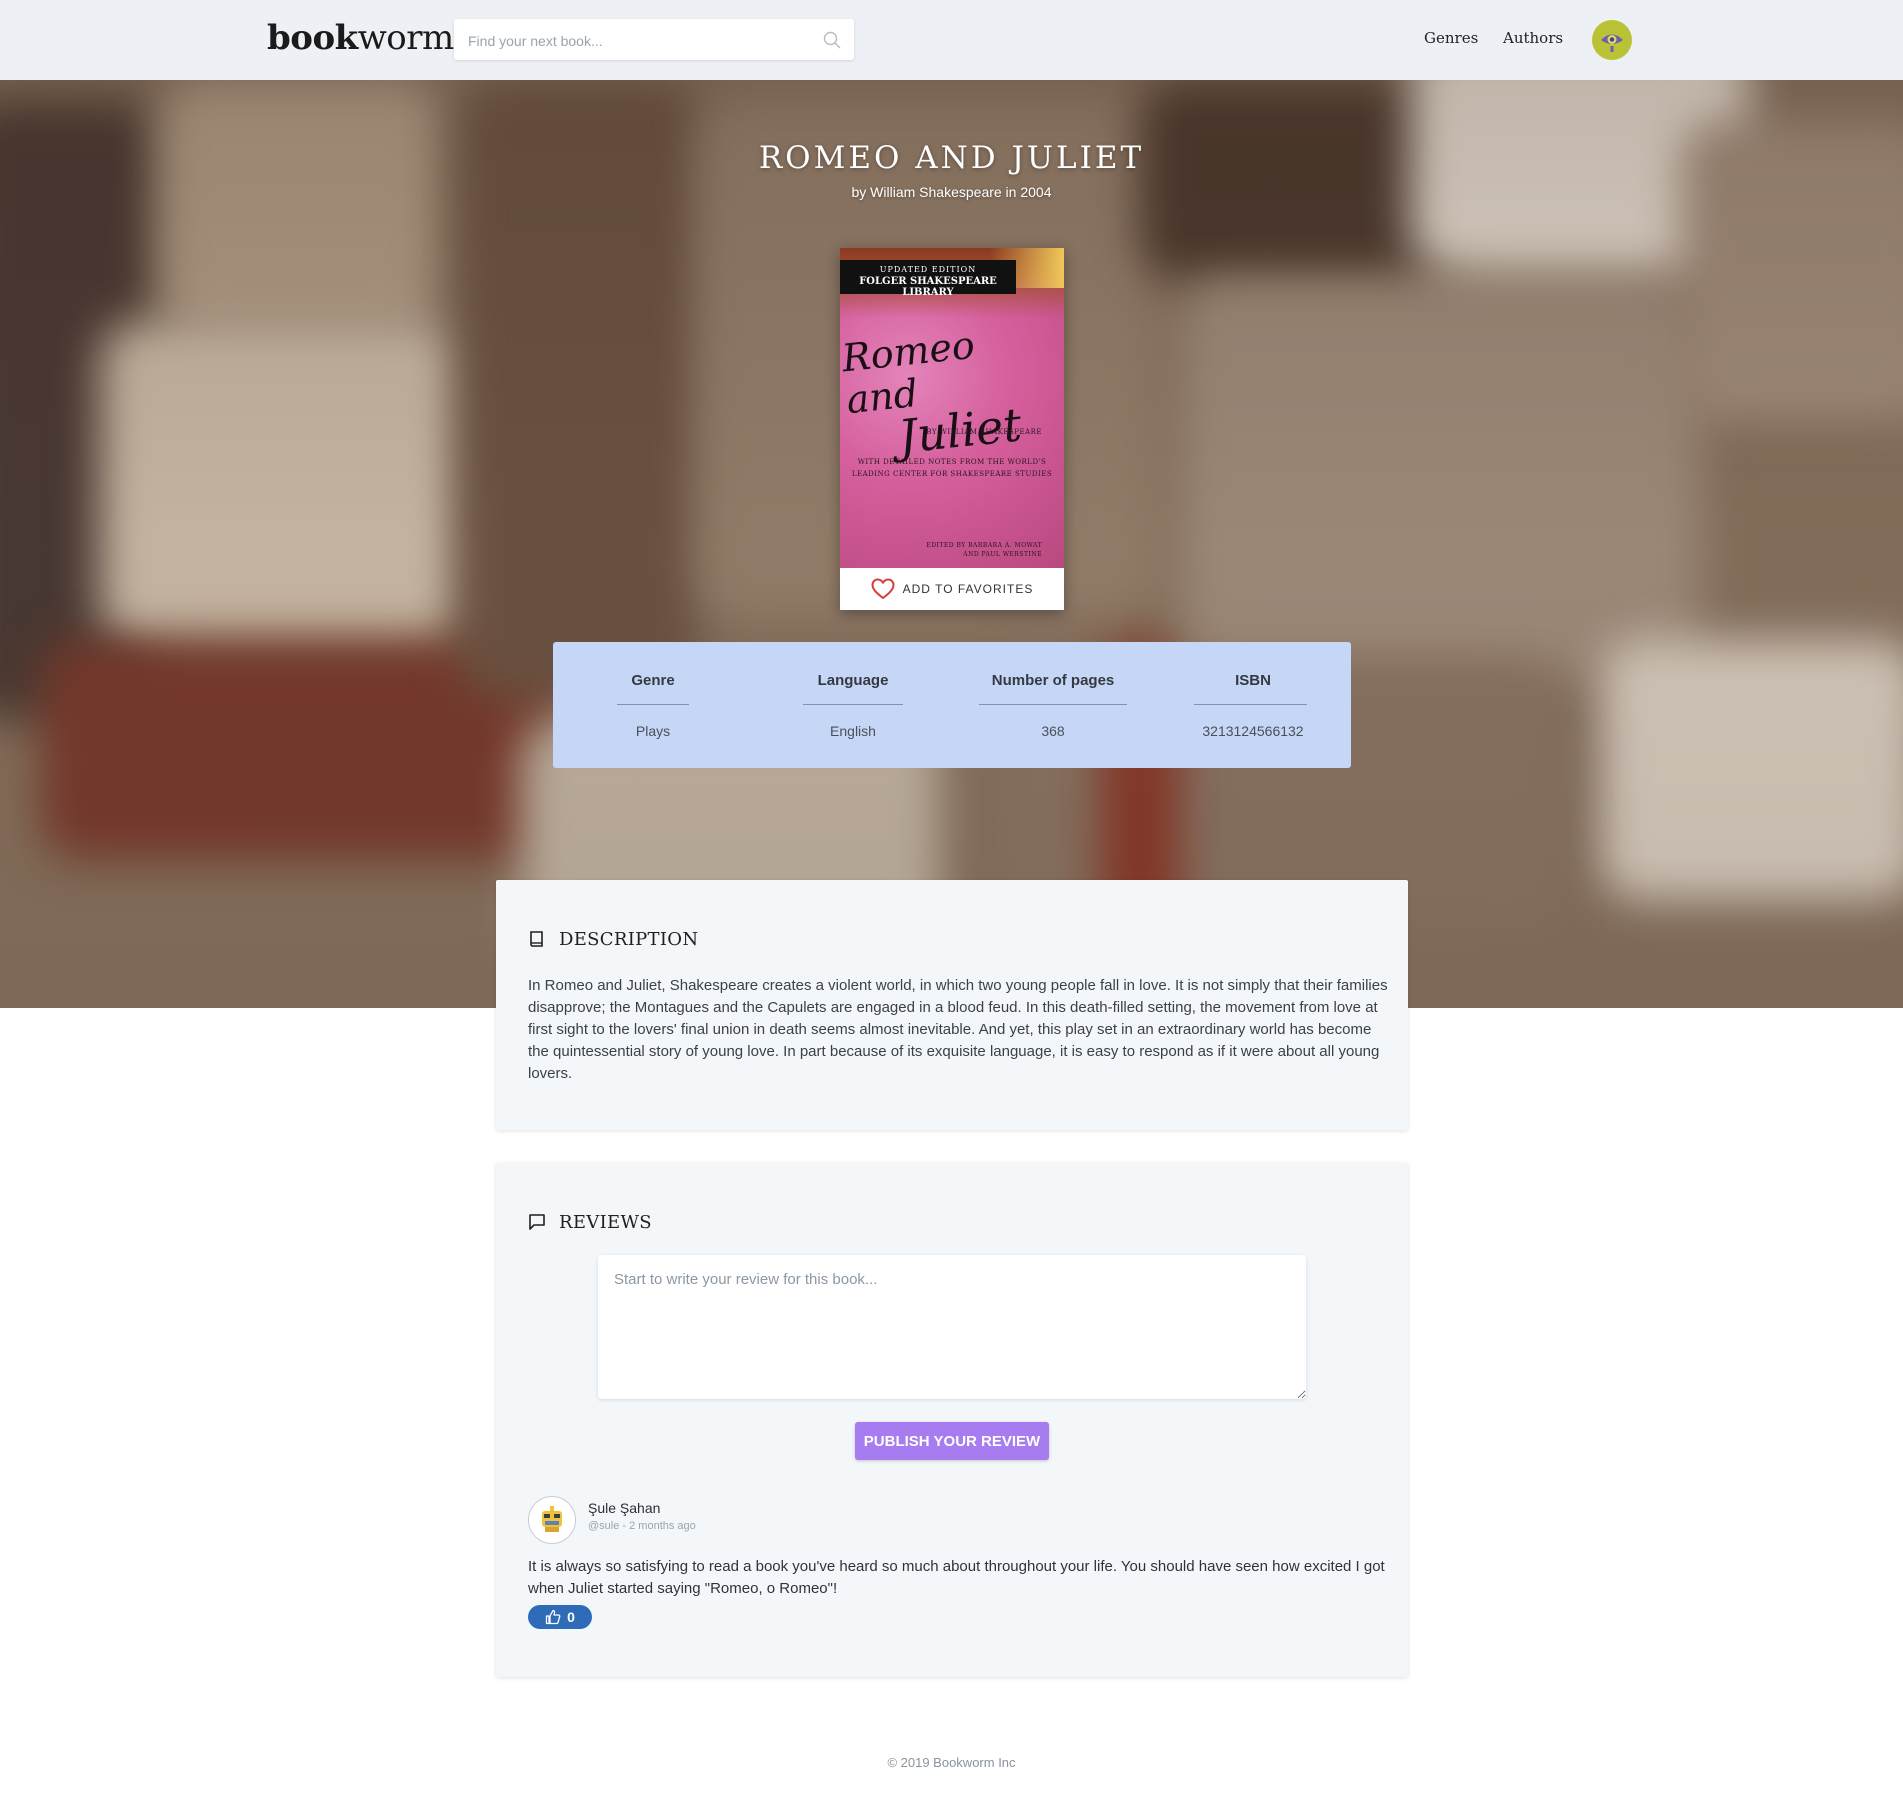 Image resolution: width=1903 pixels, height=1796 pixels. What do you see at coordinates (832, 40) in the screenshot?
I see `search-icon` at bounding box center [832, 40].